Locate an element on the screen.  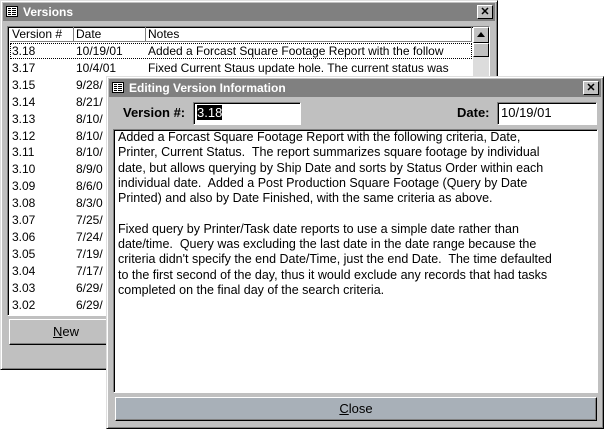
row-cell-version: 3.14 is located at coordinates (24, 101).